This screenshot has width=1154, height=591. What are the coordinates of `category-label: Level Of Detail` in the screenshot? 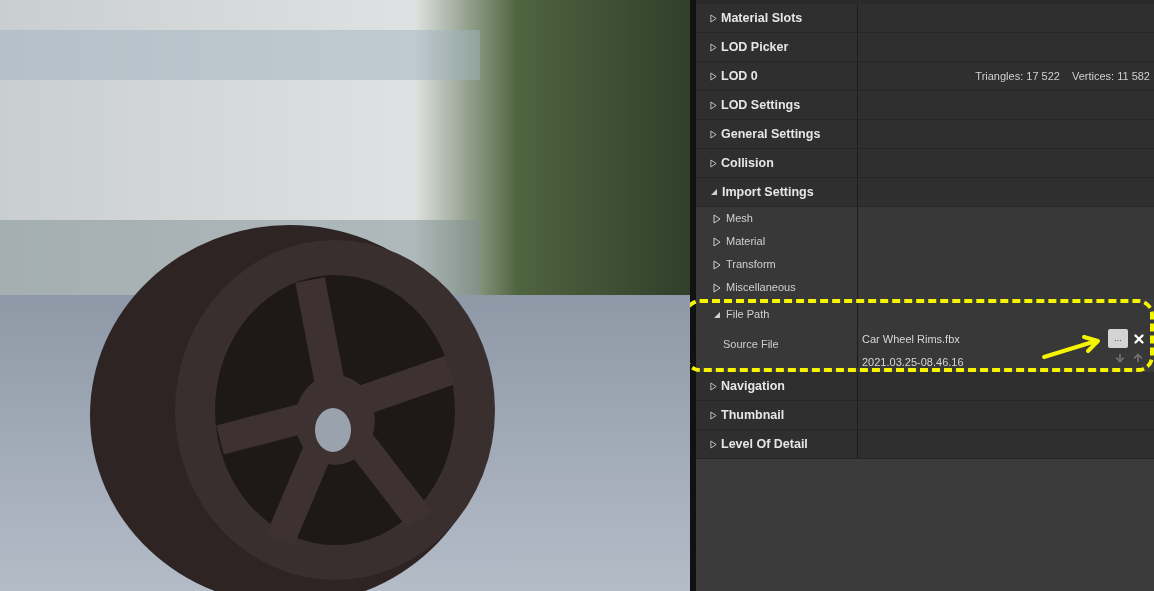 It's located at (764, 444).